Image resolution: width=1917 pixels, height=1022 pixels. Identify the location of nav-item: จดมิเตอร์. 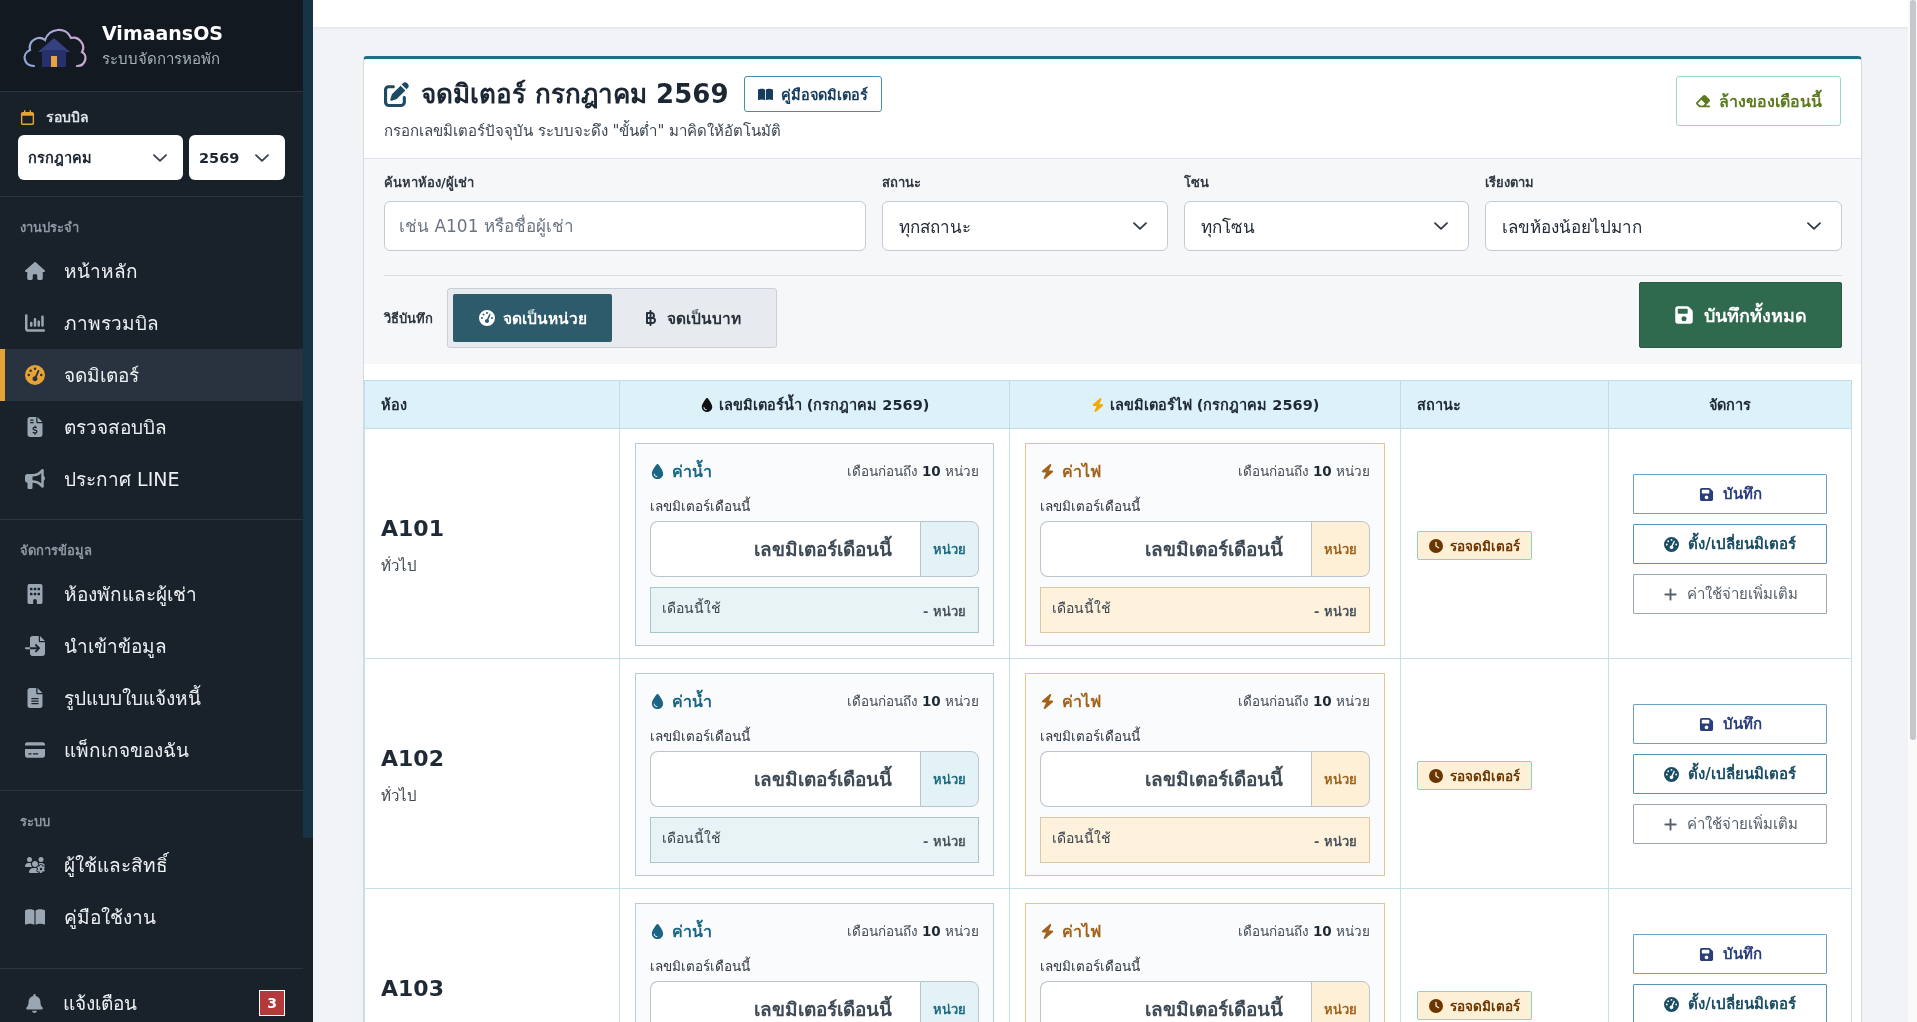
(151, 375).